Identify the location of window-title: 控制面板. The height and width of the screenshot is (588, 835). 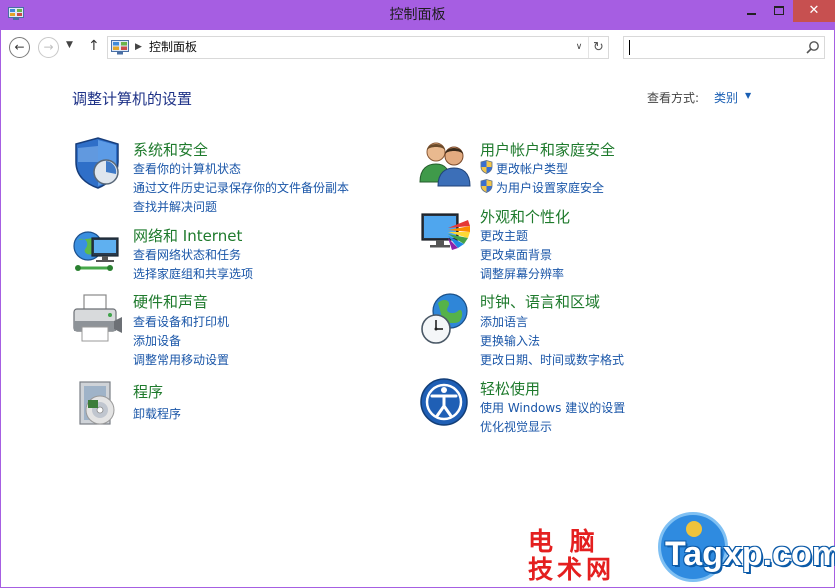
(417, 15).